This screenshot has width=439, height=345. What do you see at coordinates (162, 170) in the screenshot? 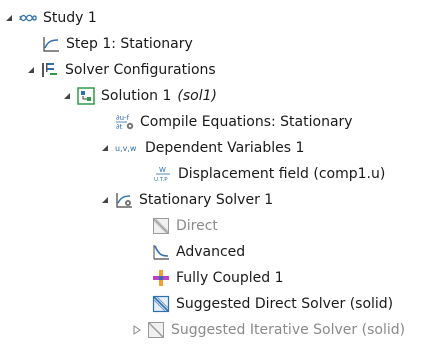
I see `field-icon-text-top: W` at bounding box center [162, 170].